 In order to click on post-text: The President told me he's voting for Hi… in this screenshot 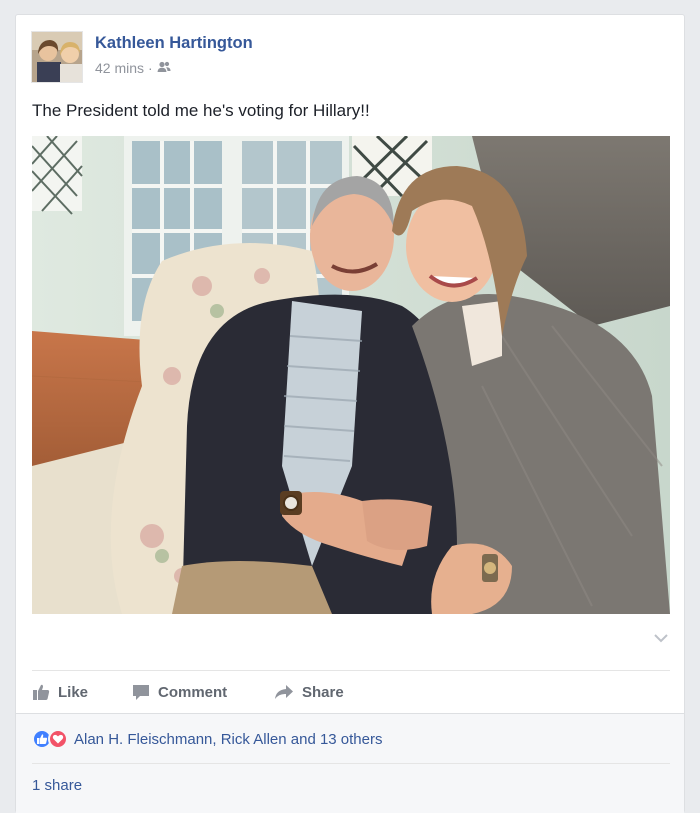, I will do `click(201, 110)`.